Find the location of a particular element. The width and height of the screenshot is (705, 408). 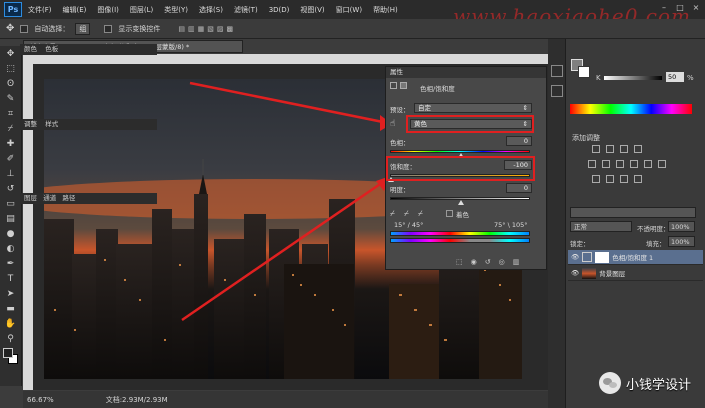

lightness-value: 0 is located at coordinates (519, 188).